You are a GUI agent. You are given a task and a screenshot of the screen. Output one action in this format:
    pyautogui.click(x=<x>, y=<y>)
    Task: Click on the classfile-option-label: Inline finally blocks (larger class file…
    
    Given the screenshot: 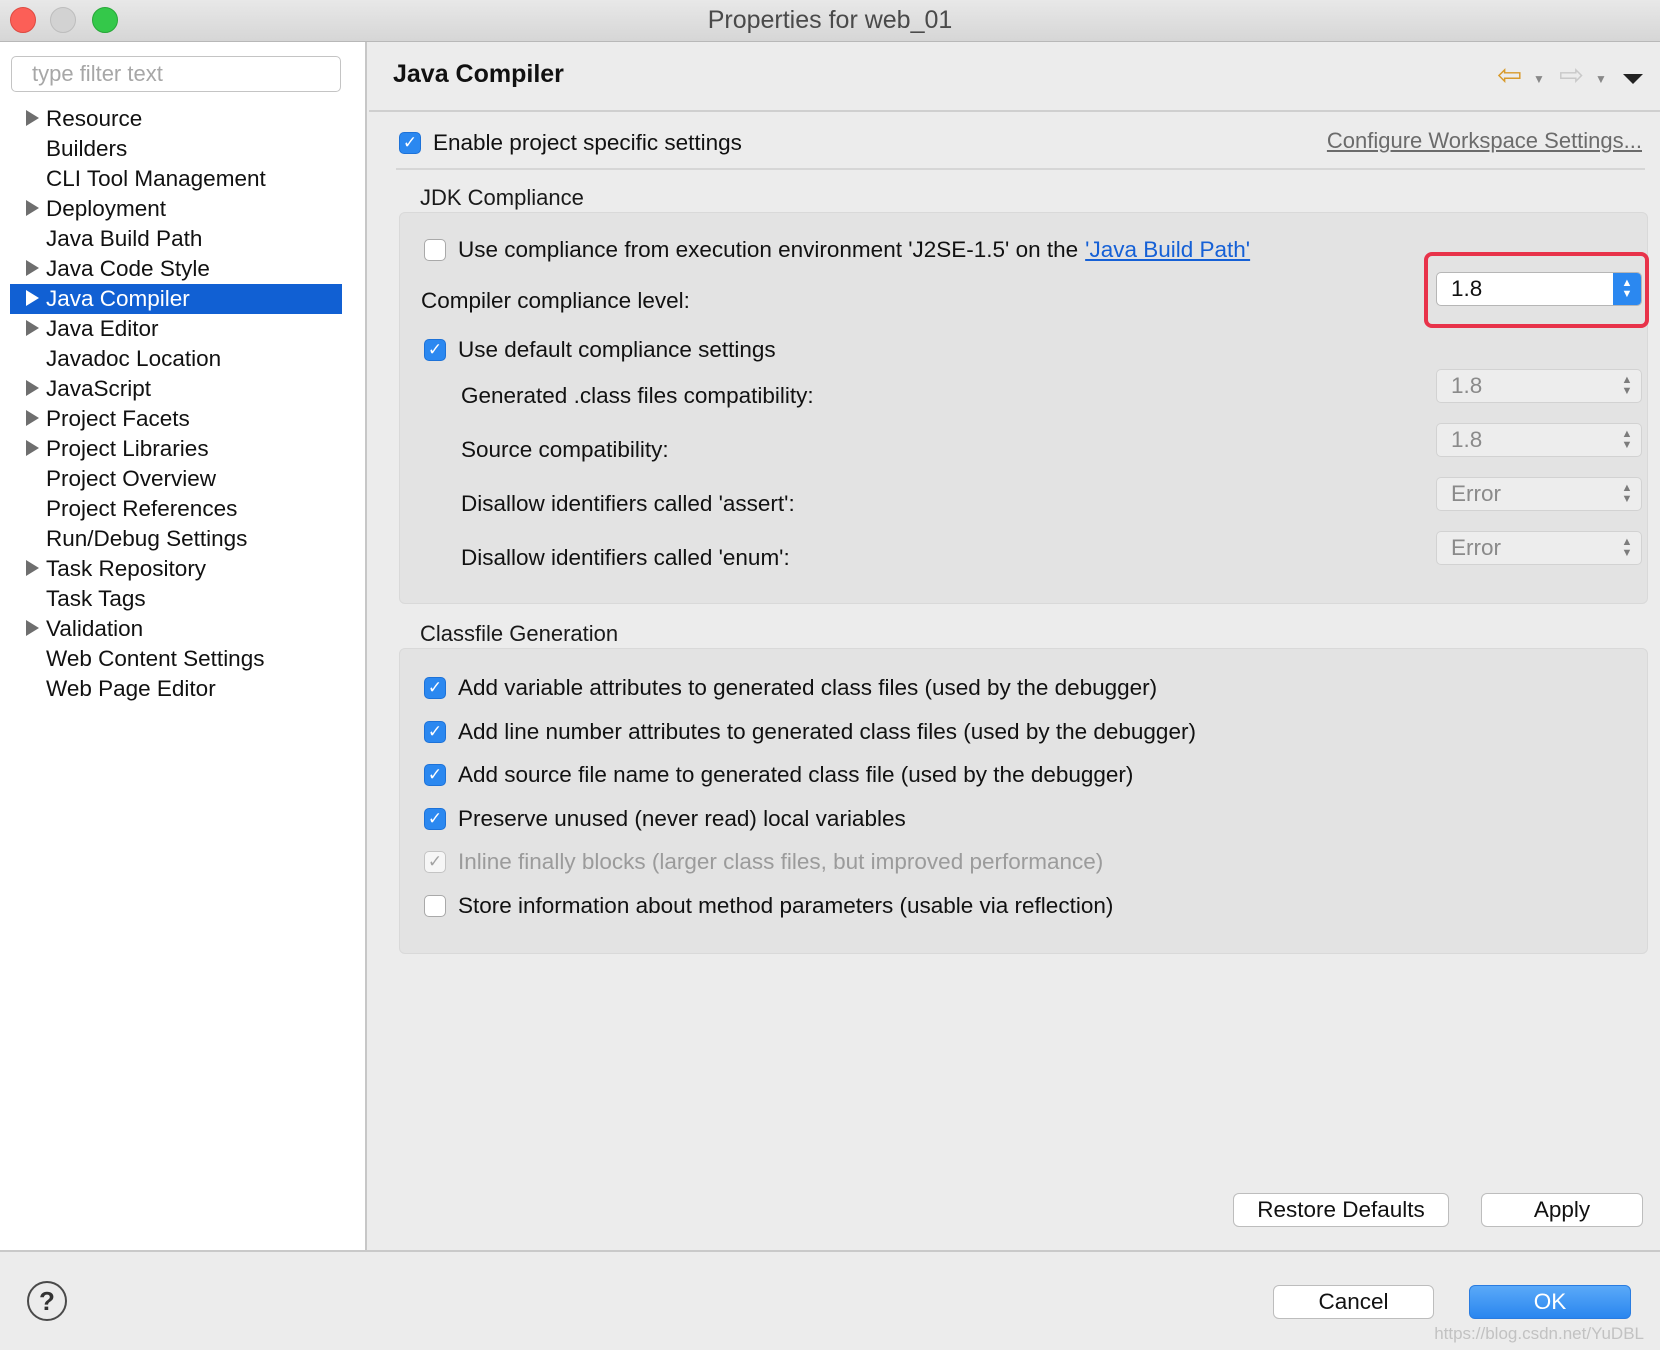 What is the action you would take?
    pyautogui.click(x=781, y=862)
    